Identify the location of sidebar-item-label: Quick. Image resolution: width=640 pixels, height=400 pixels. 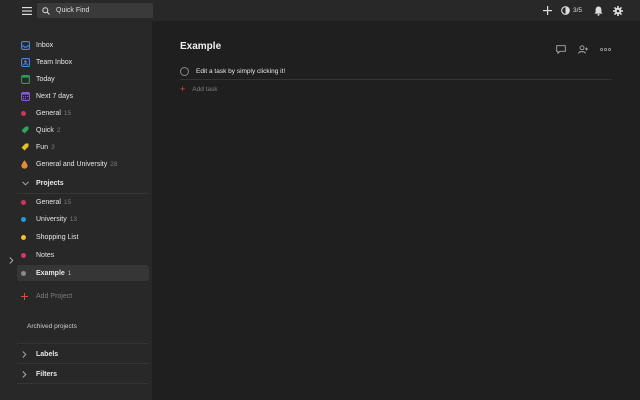
(45, 130).